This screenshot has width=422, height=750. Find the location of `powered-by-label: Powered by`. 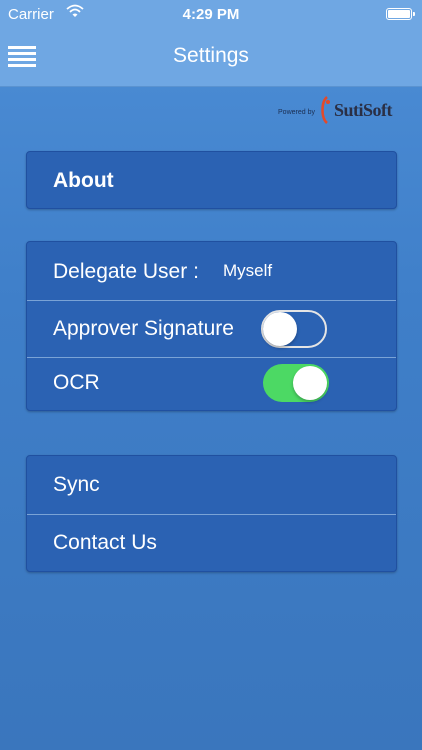

powered-by-label: Powered by is located at coordinates (296, 112).